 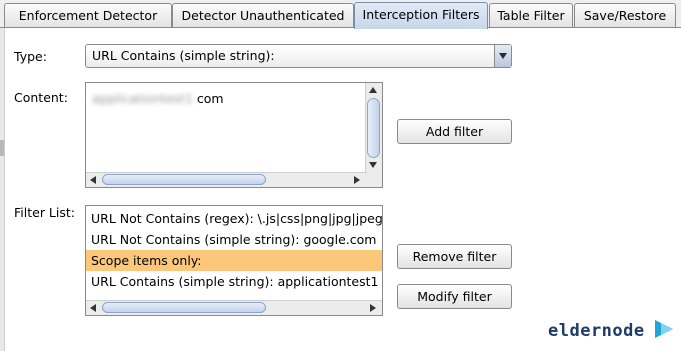 I want to click on content-label: Content:, so click(x=41, y=97).